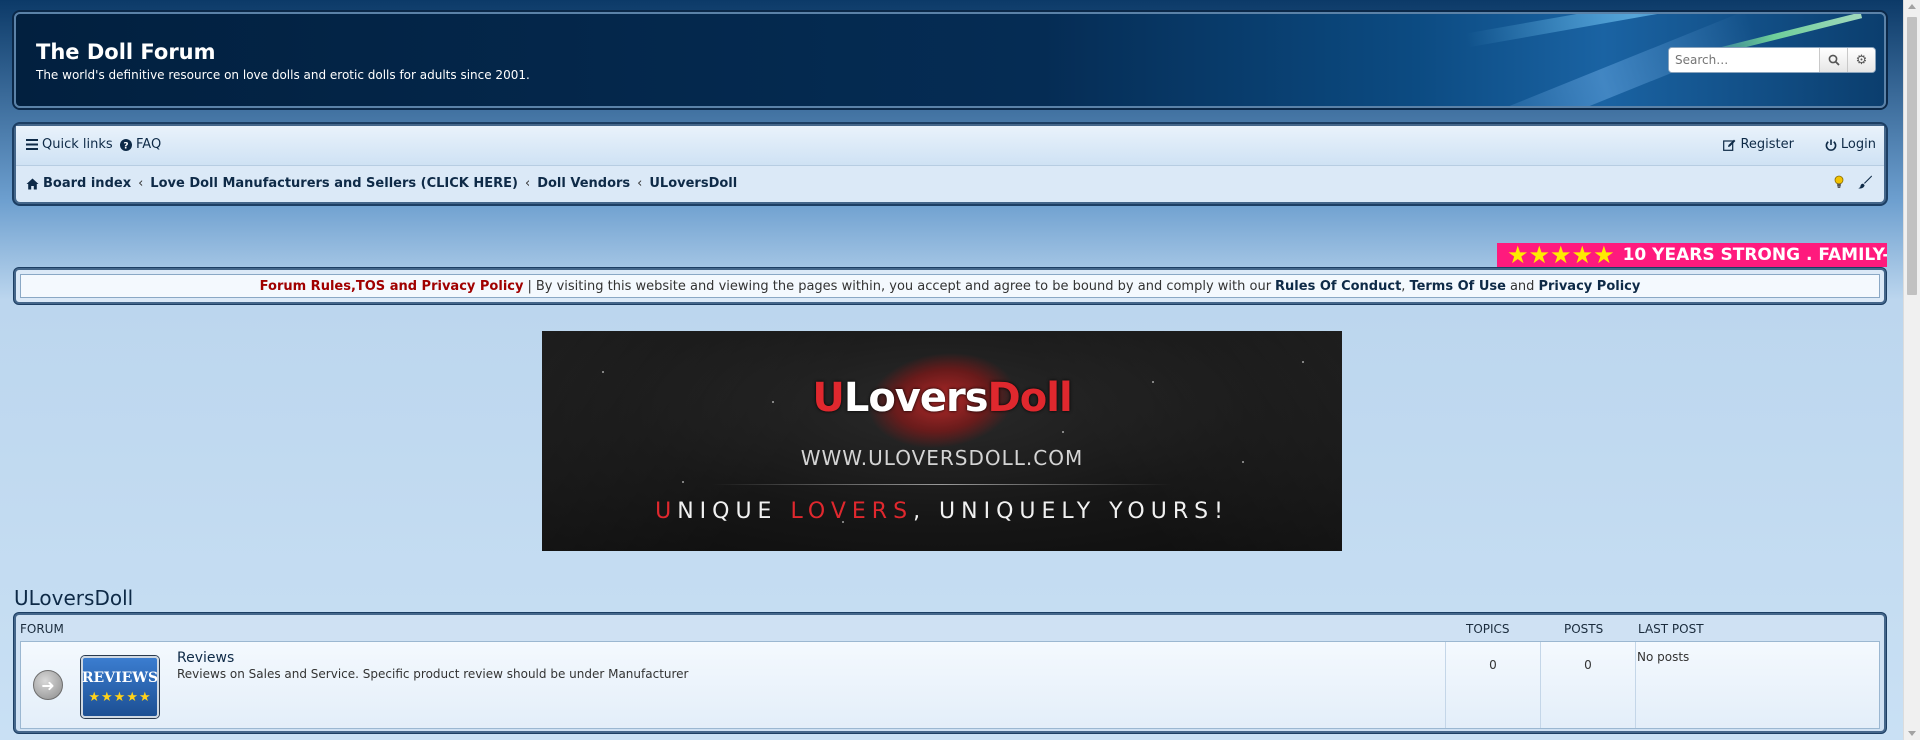 The height and width of the screenshot is (740, 1920). I want to click on lightbulb-button, so click(1839, 182).